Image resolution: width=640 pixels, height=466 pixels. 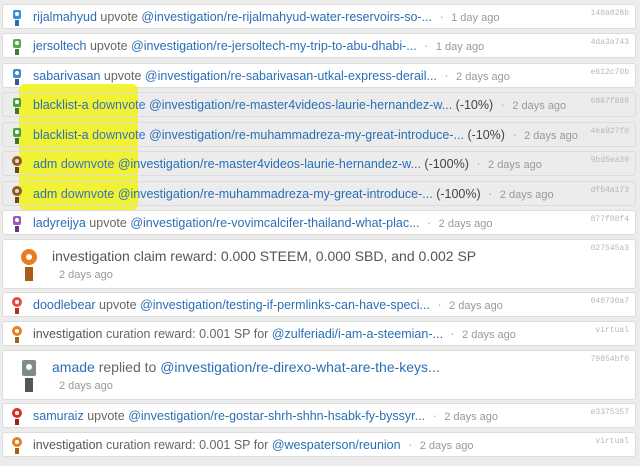 I want to click on username-link: doodlebear, so click(x=64, y=305).